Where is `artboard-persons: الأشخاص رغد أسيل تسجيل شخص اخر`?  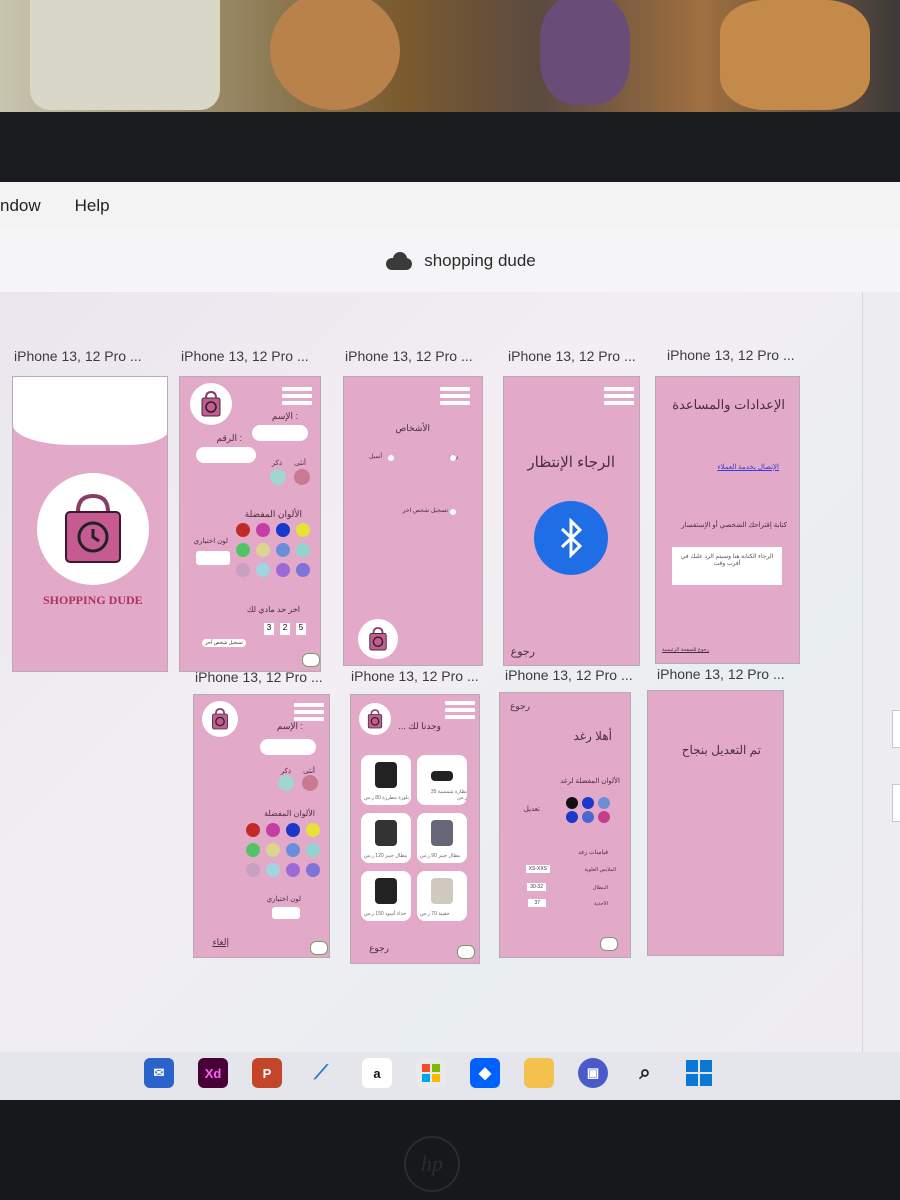
artboard-persons: الأشخاص رغد أسيل تسجيل شخص اخر is located at coordinates (413, 521).